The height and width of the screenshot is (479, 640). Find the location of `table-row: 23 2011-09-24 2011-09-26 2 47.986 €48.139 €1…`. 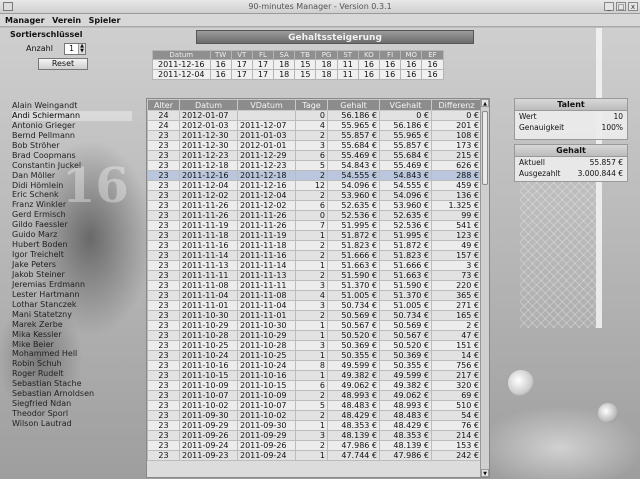

table-row: 23 2011-09-24 2011-09-26 2 47.986 €48.139 €1… is located at coordinates (314, 445).